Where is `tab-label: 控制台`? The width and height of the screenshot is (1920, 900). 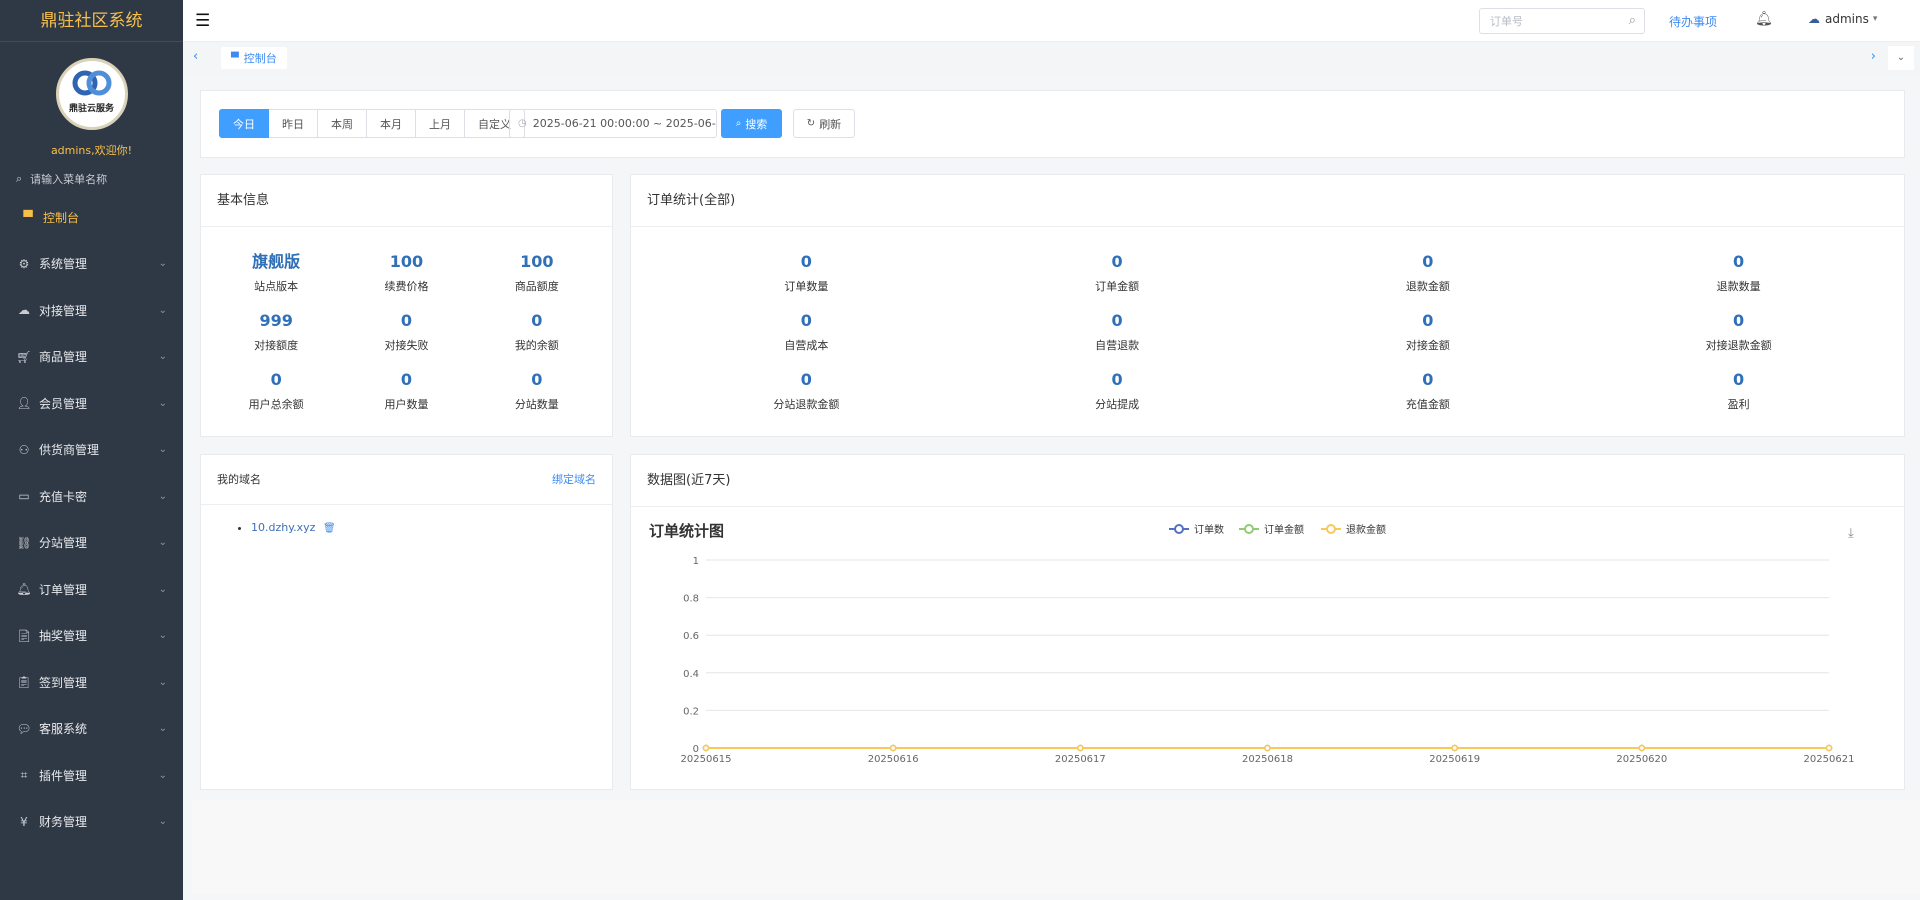
tab-label: 控制台 is located at coordinates (260, 58).